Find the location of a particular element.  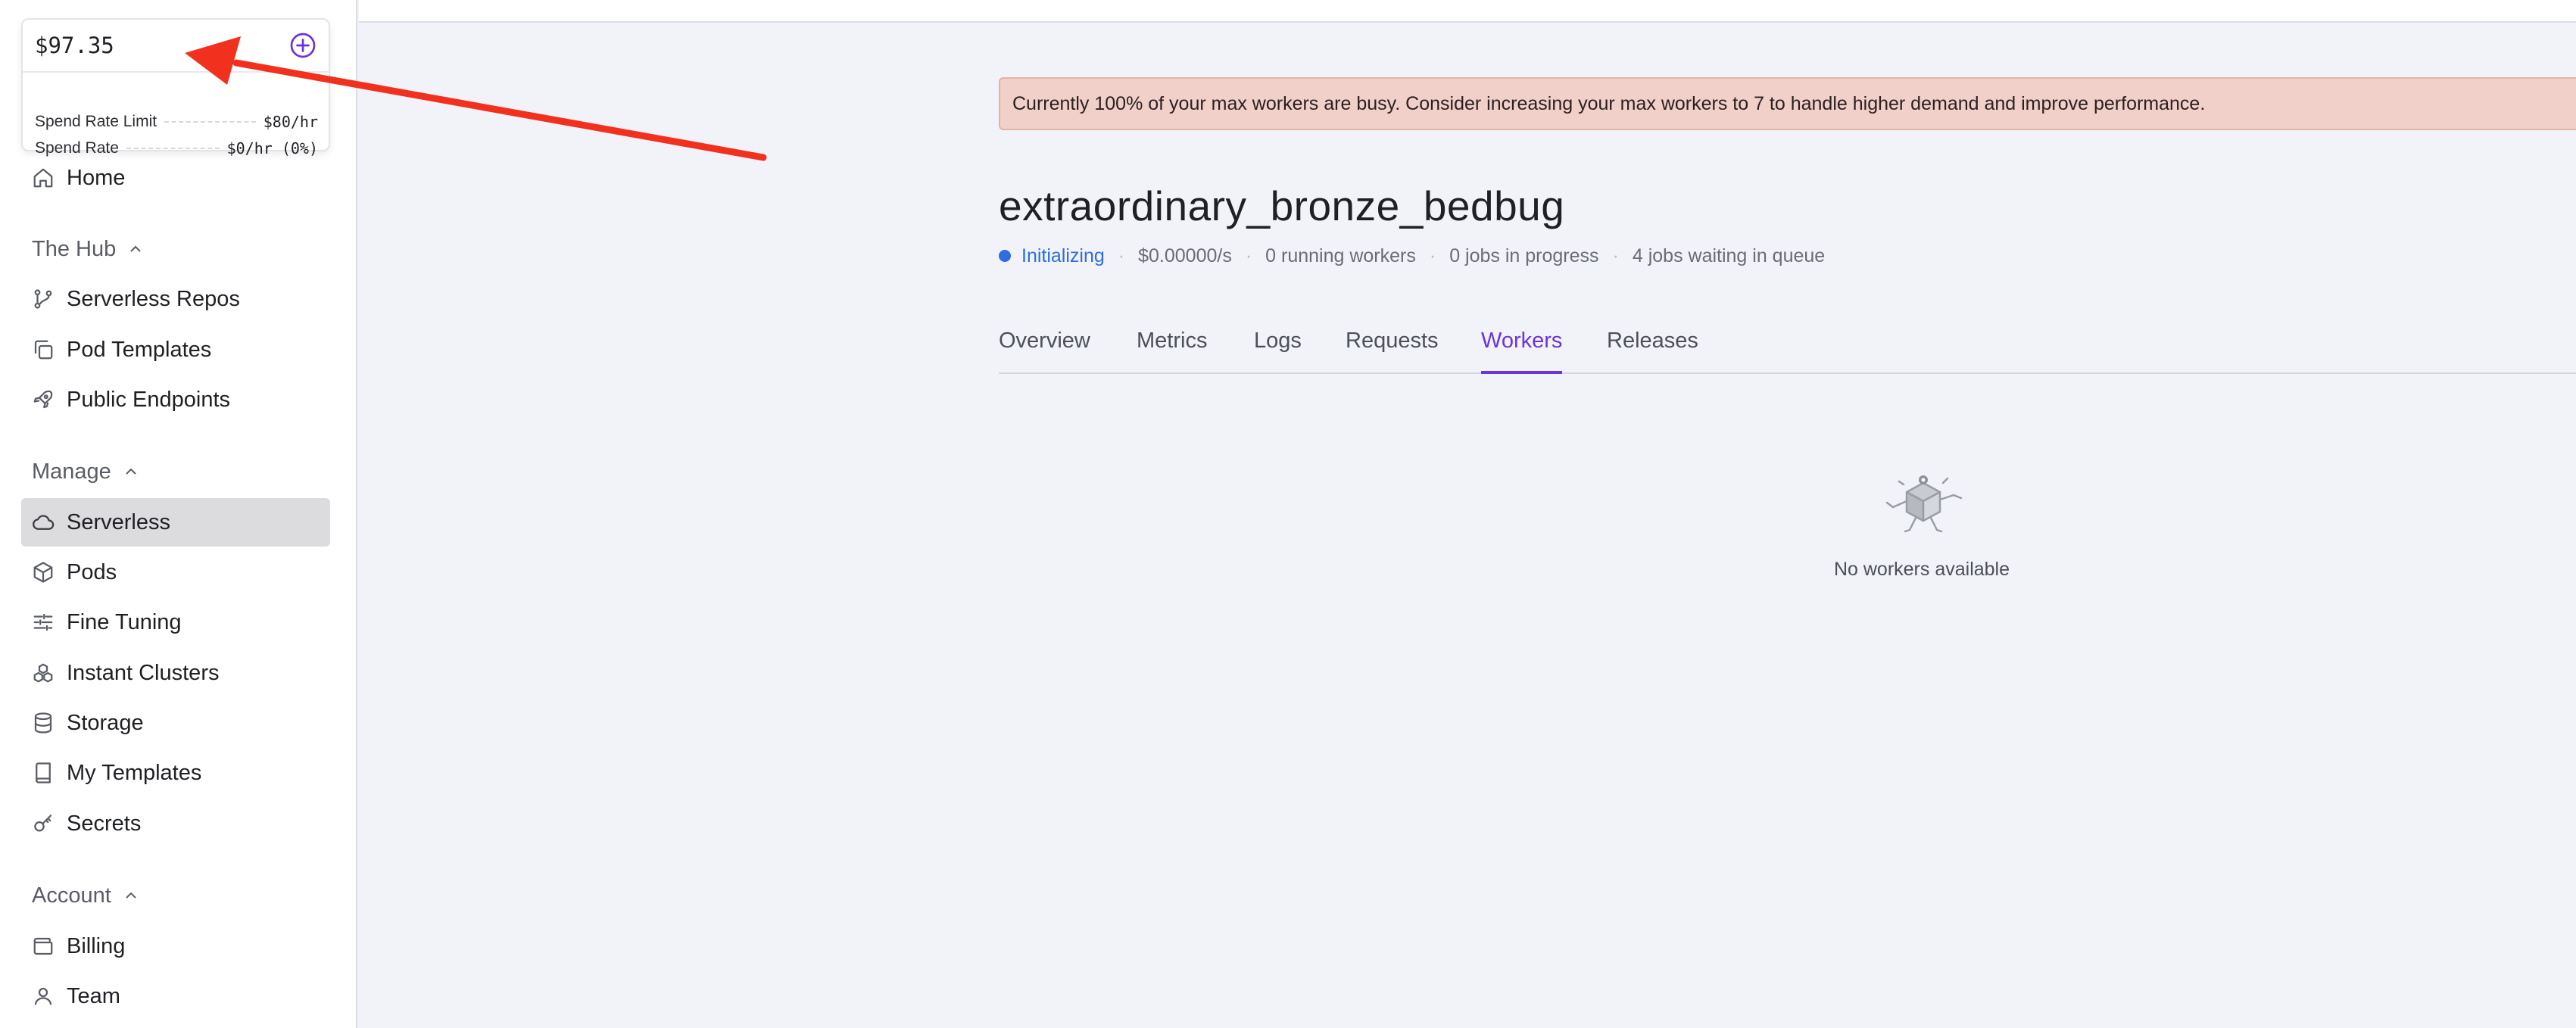

sidebar-item-label: Pod Templates is located at coordinates (139, 349).